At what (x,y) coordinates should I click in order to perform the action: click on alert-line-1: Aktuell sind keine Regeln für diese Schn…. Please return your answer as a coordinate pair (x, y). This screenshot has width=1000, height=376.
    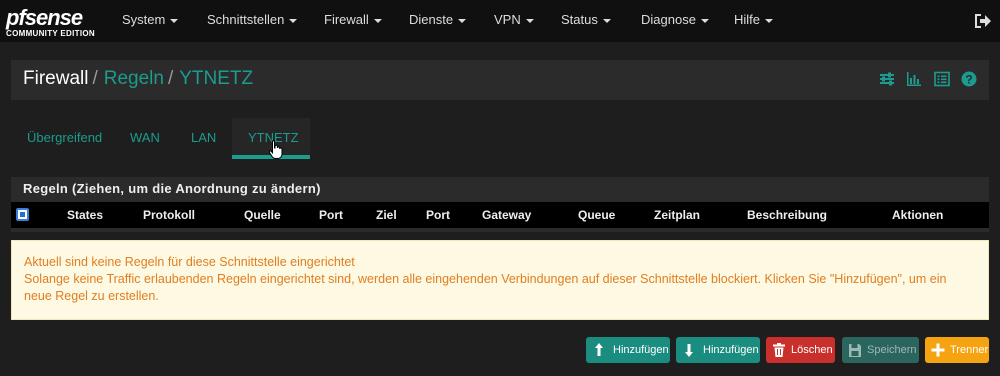
    Looking at the image, I should click on (189, 262).